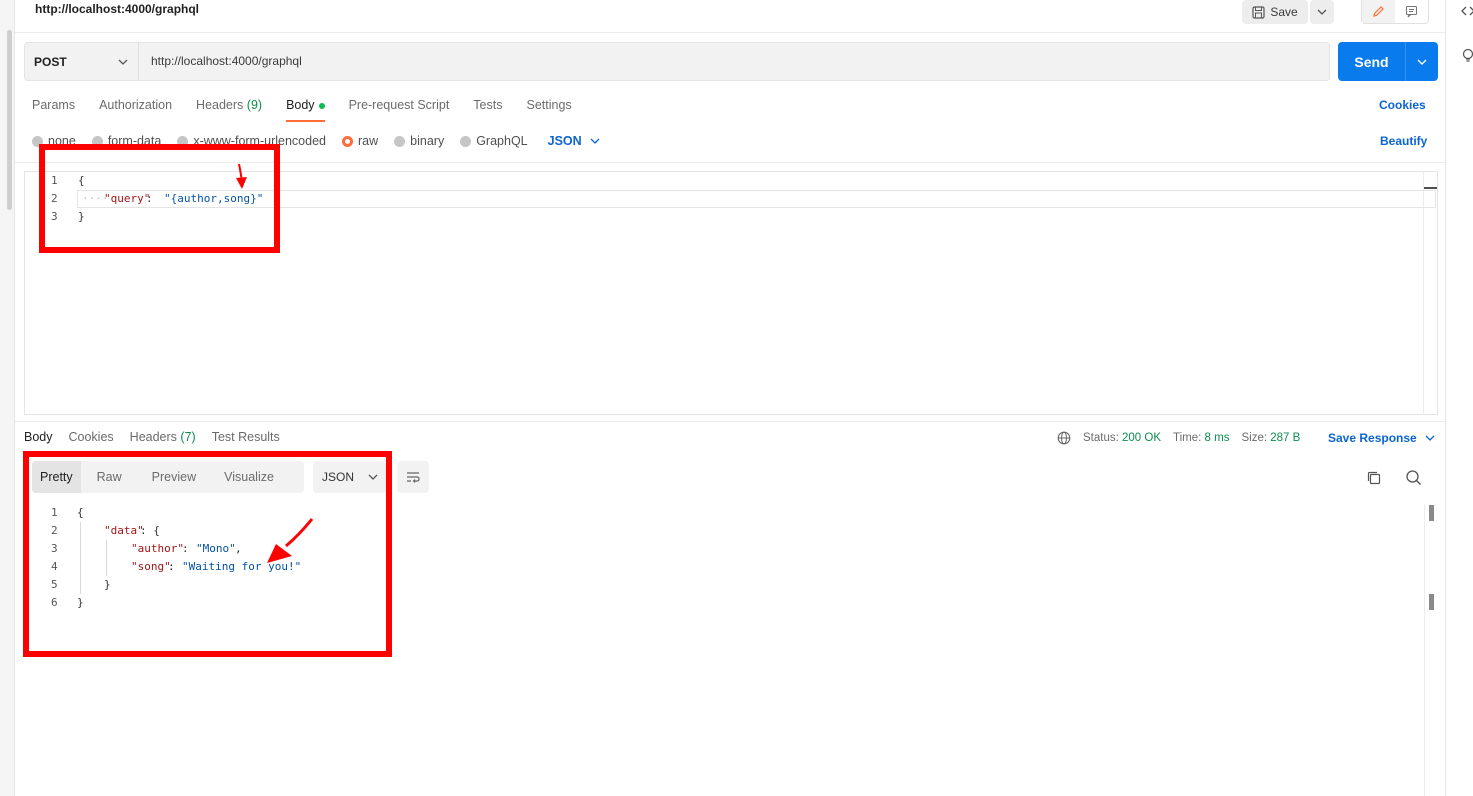 The height and width of the screenshot is (796, 1473). I want to click on resp-tab-cookies: Cookies, so click(91, 437).